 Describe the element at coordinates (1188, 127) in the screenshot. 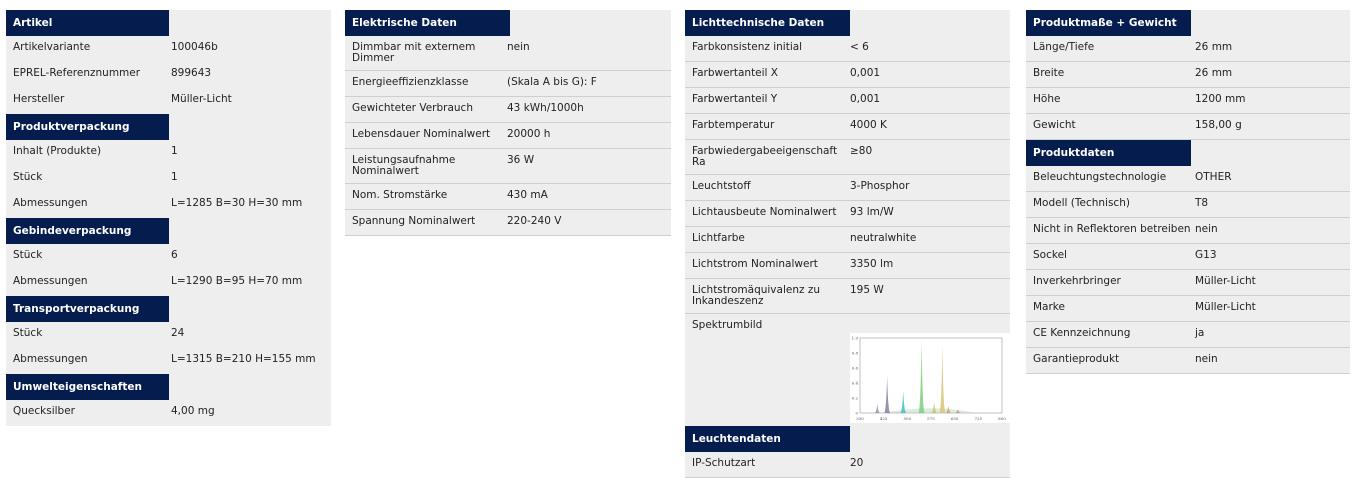

I see `property-row-gewicht: Gewicht 158,00 g` at that location.